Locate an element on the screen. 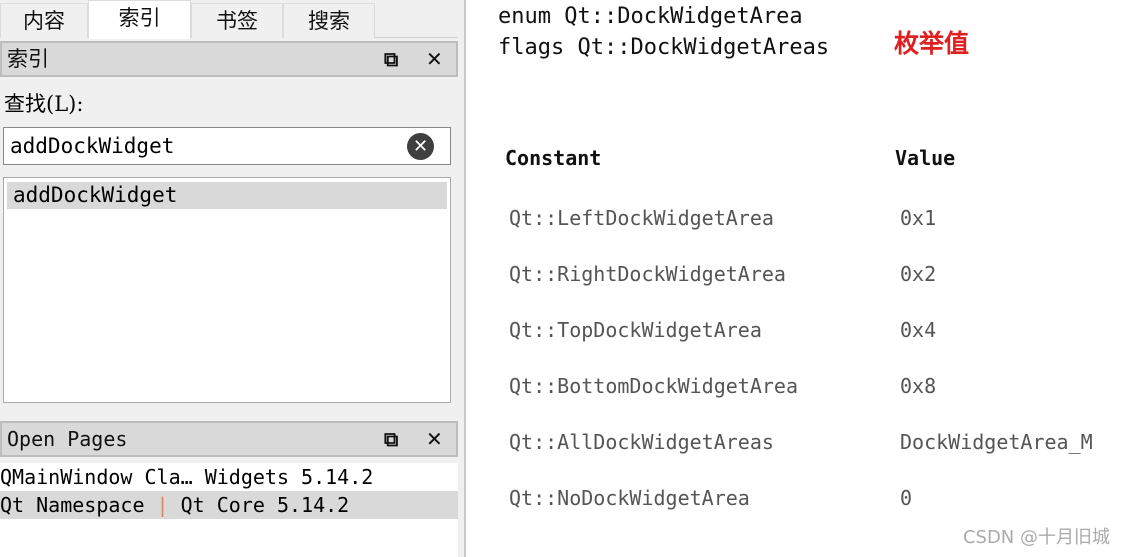 The height and width of the screenshot is (557, 1126). list-item: QMainWindow Cla… Widgets 5.14.2 is located at coordinates (229, 477).